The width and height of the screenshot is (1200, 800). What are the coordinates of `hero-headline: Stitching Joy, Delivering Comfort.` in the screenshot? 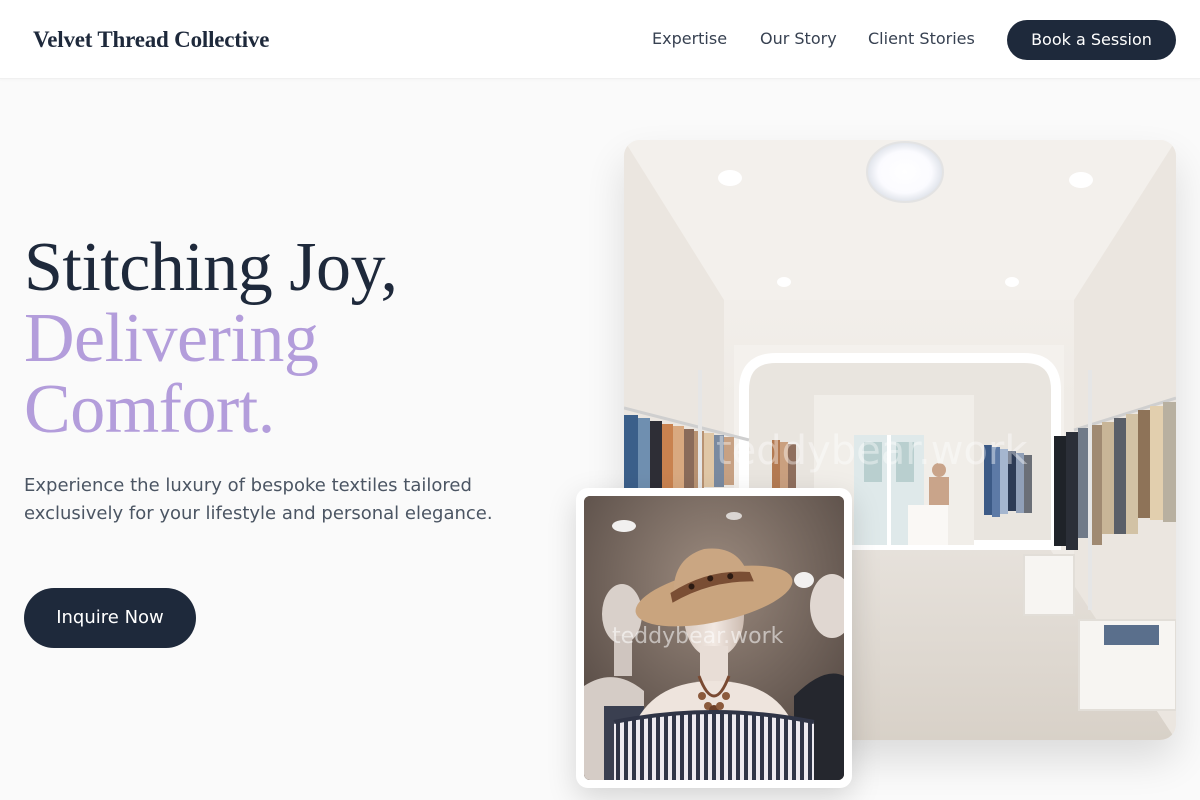 It's located at (284, 338).